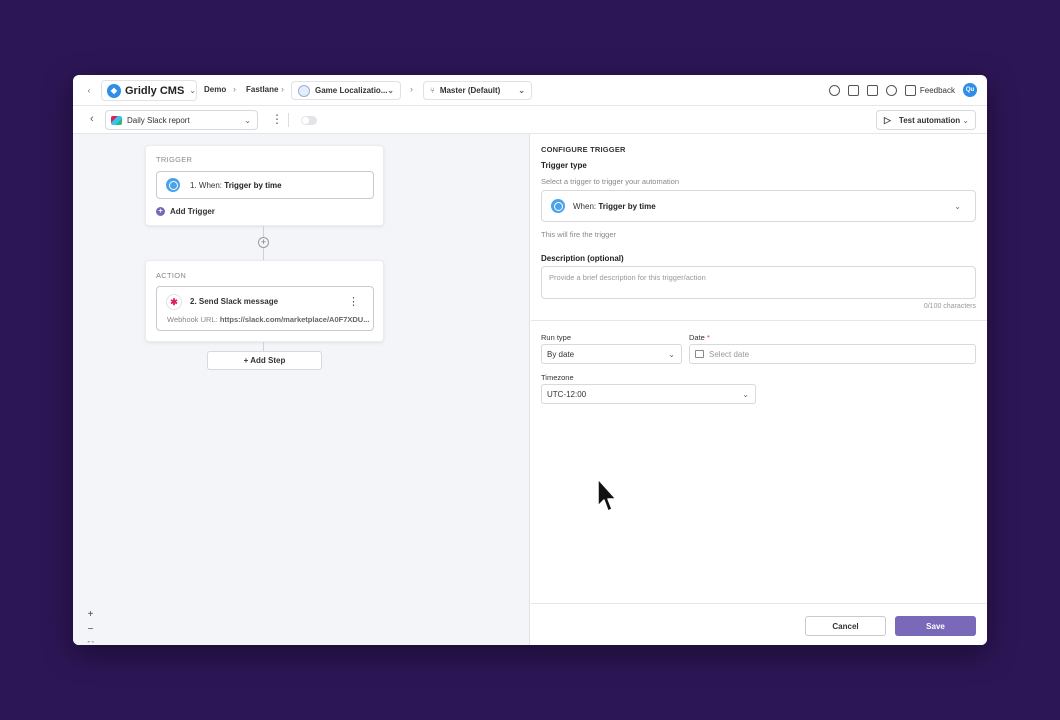  Describe the element at coordinates (579, 234) in the screenshot. I see `fire-note: This will fire the trigger` at that location.